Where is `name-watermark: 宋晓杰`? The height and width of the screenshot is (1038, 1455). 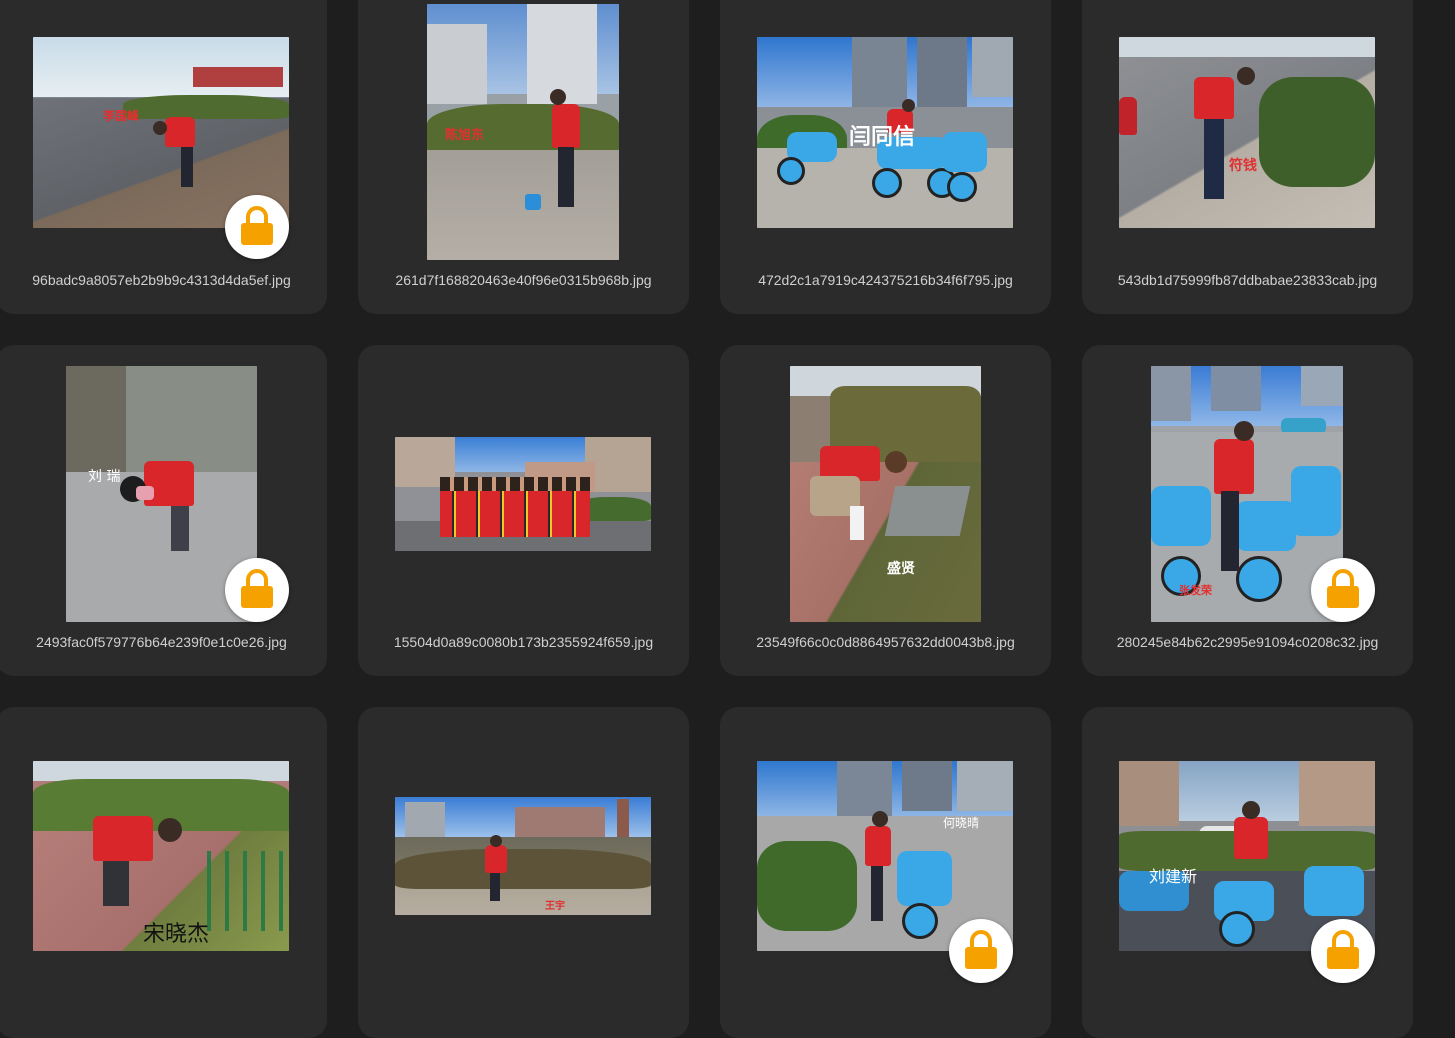 name-watermark: 宋晓杰 is located at coordinates (176, 934).